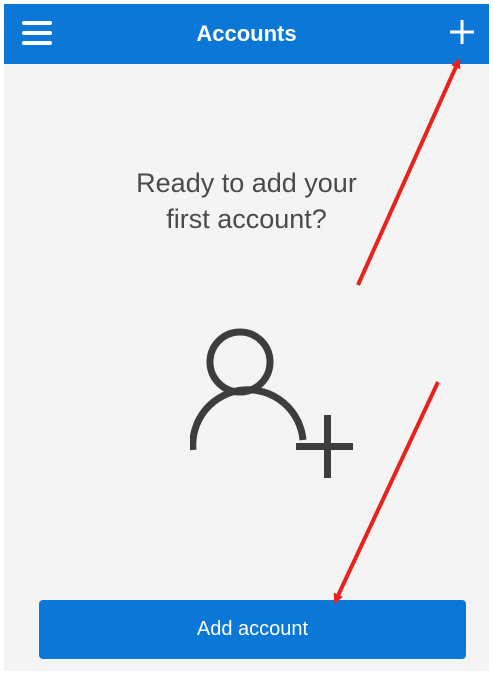 The height and width of the screenshot is (675, 493). I want to click on empty-state-line-2: first account?, so click(246, 219).